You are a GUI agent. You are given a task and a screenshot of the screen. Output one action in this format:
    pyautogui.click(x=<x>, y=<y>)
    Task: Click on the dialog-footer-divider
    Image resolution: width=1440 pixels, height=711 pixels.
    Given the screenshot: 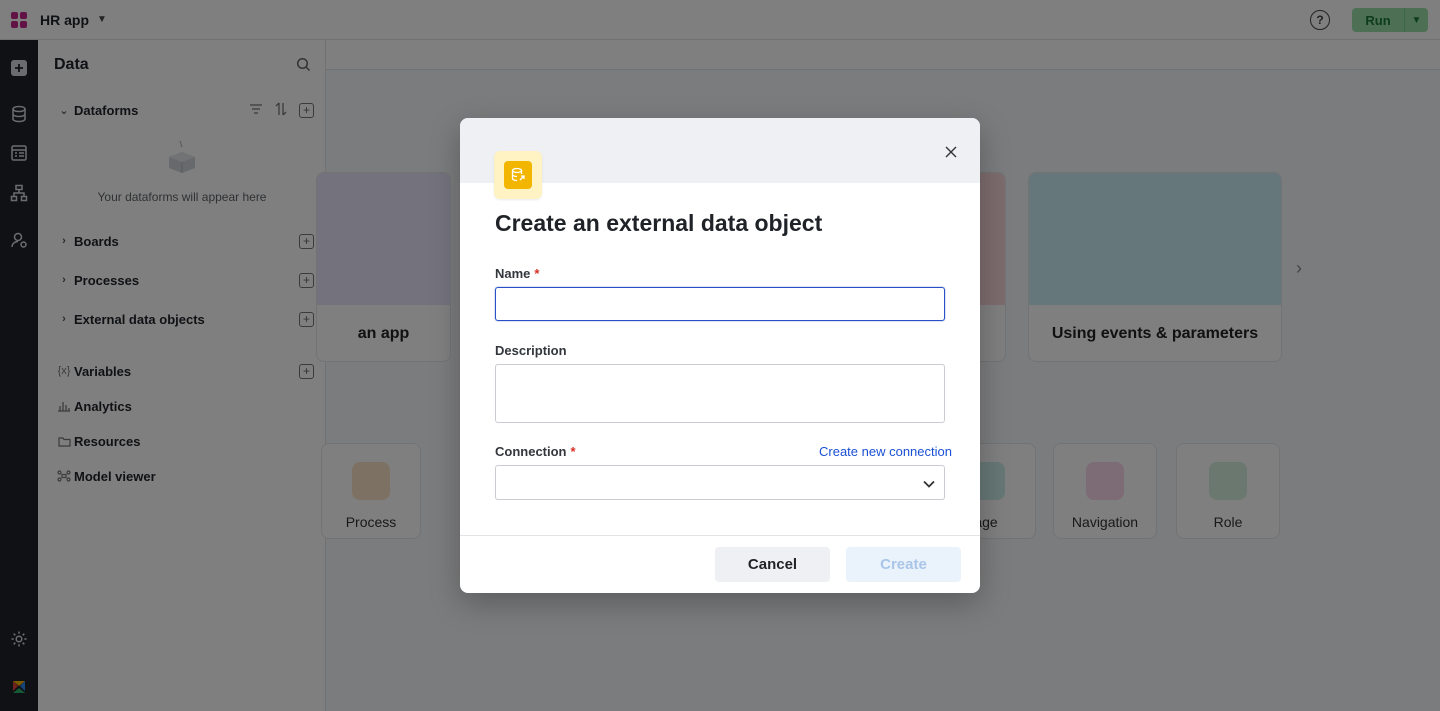 What is the action you would take?
    pyautogui.click(x=720, y=535)
    